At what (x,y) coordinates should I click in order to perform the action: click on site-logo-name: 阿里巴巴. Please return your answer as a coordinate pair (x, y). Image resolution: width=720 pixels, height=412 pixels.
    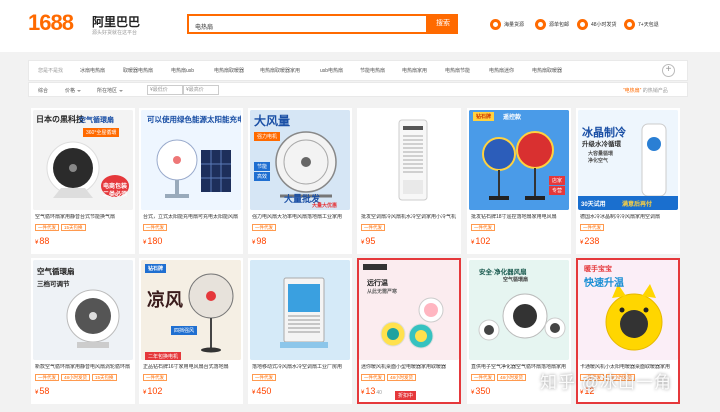
    Looking at the image, I should click on (116, 21).